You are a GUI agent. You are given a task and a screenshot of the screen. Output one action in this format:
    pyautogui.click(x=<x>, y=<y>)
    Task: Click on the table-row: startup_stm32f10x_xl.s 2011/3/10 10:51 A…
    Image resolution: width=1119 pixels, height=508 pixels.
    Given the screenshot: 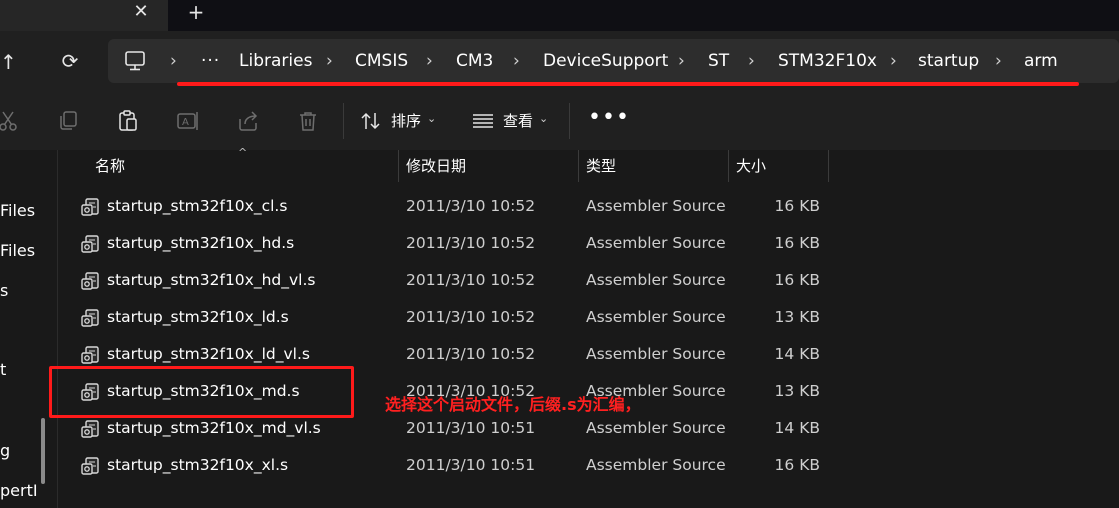 What is the action you would take?
    pyautogui.click(x=588, y=465)
    